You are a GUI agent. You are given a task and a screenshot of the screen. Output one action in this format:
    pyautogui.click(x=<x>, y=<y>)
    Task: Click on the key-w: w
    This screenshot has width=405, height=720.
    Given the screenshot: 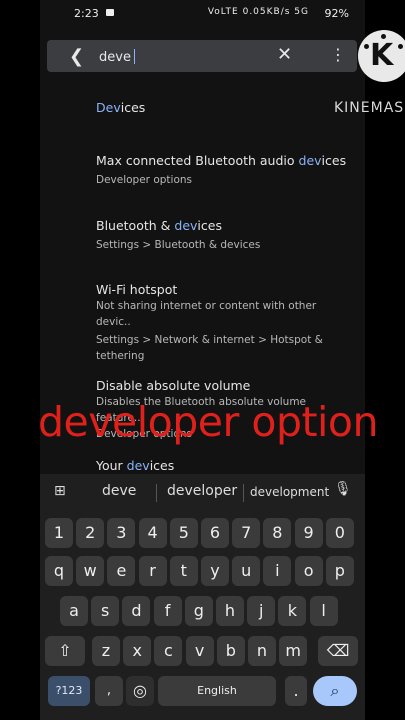 What is the action you would take?
    pyautogui.click(x=90, y=571)
    